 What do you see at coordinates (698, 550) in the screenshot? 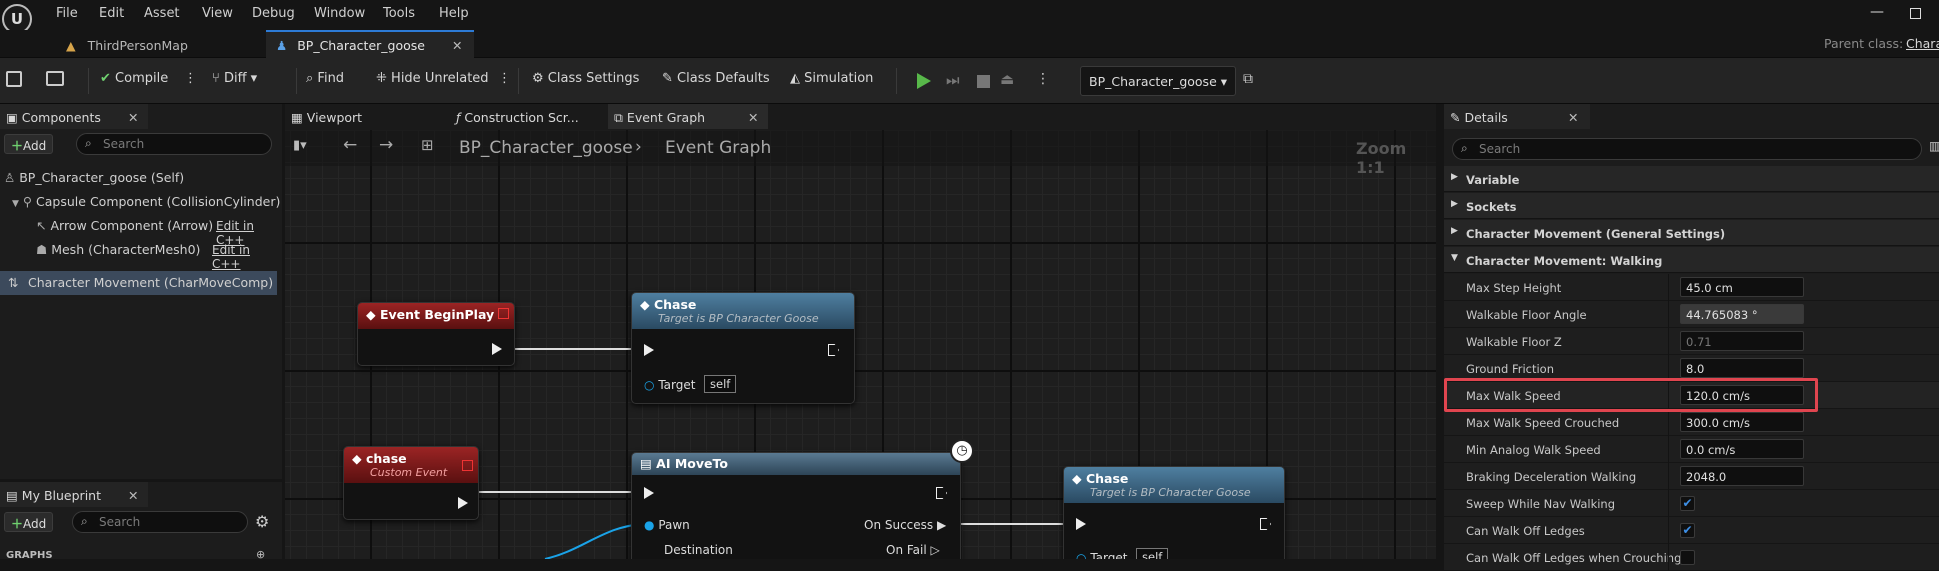
I see `destination-pin: Destination` at bounding box center [698, 550].